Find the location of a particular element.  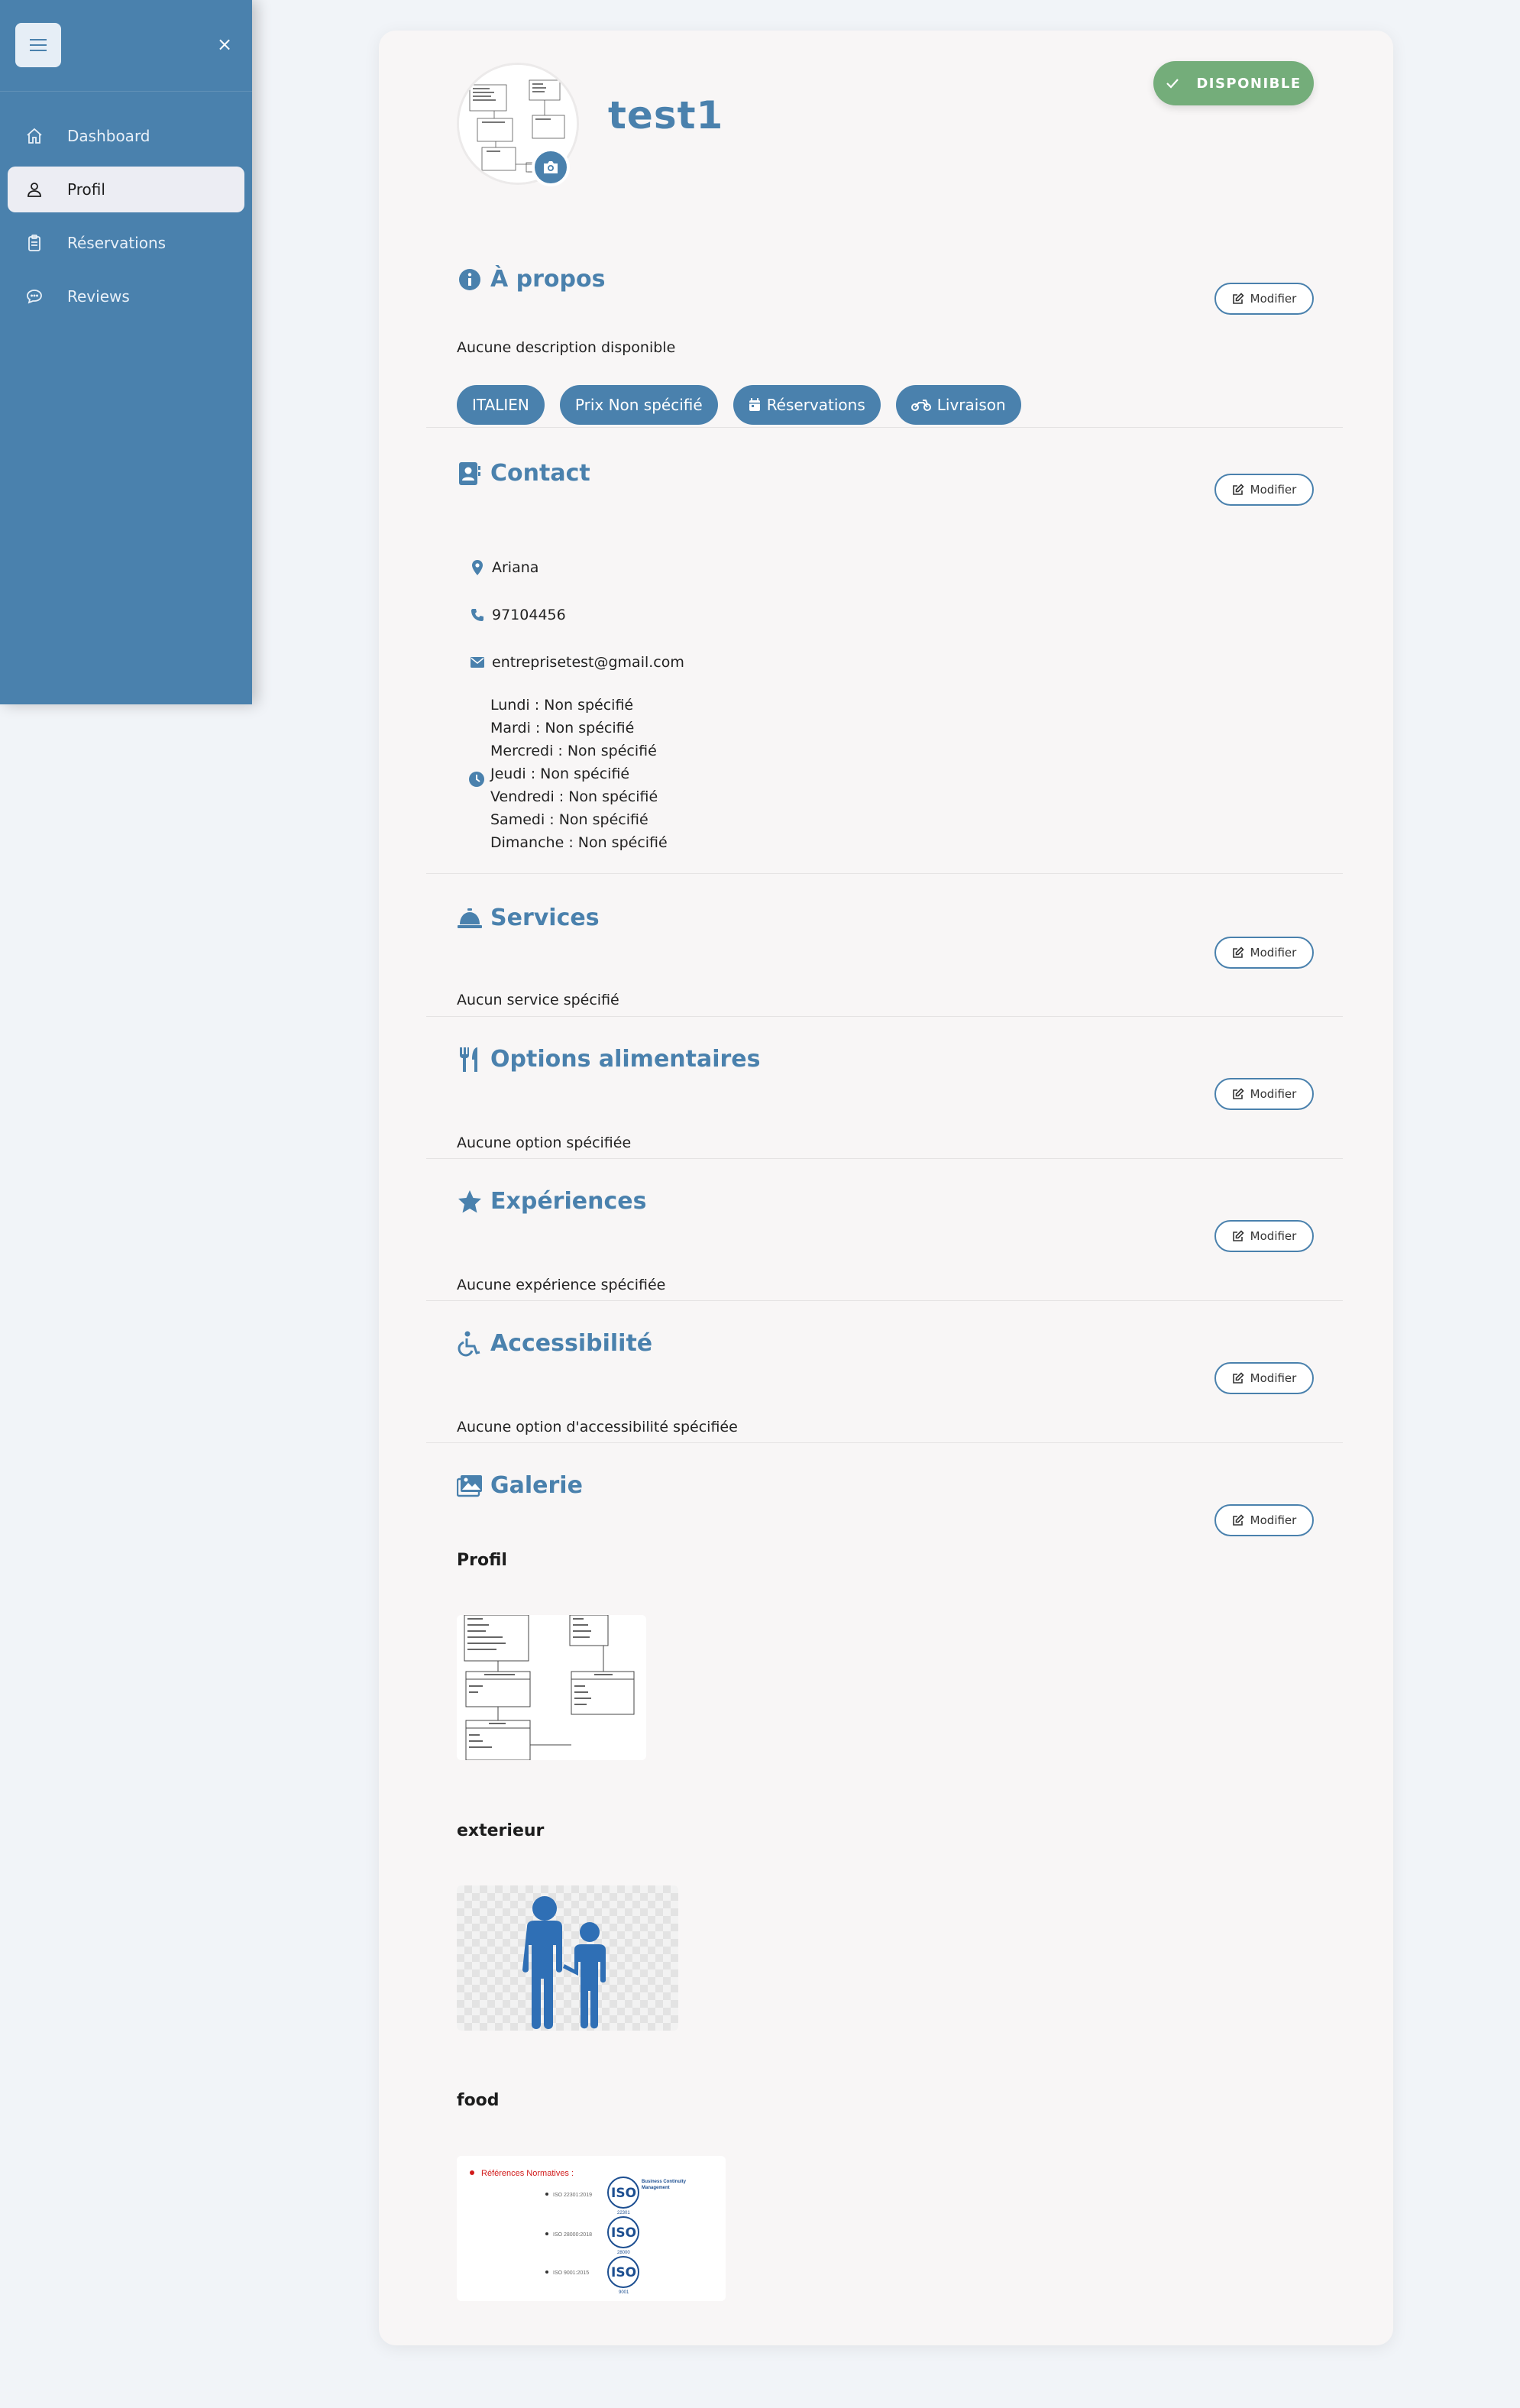

edit-gallery-button: Modifier is located at coordinates (1264, 1520).